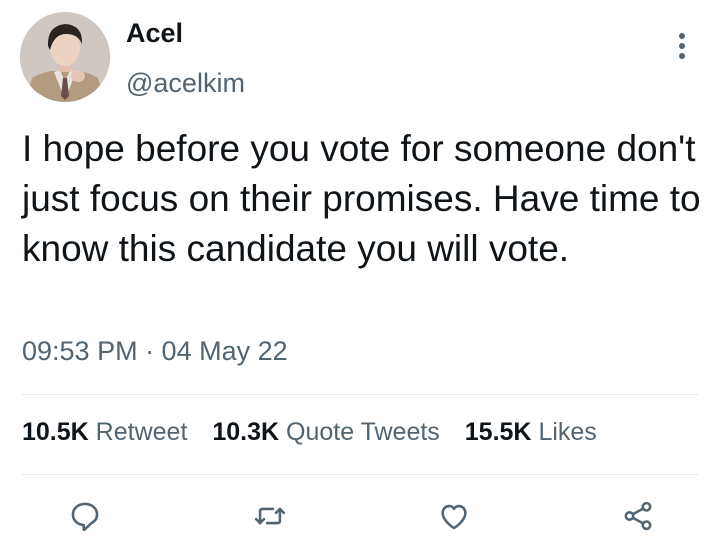 The image size is (720, 558). I want to click on divider-top, so click(360, 394).